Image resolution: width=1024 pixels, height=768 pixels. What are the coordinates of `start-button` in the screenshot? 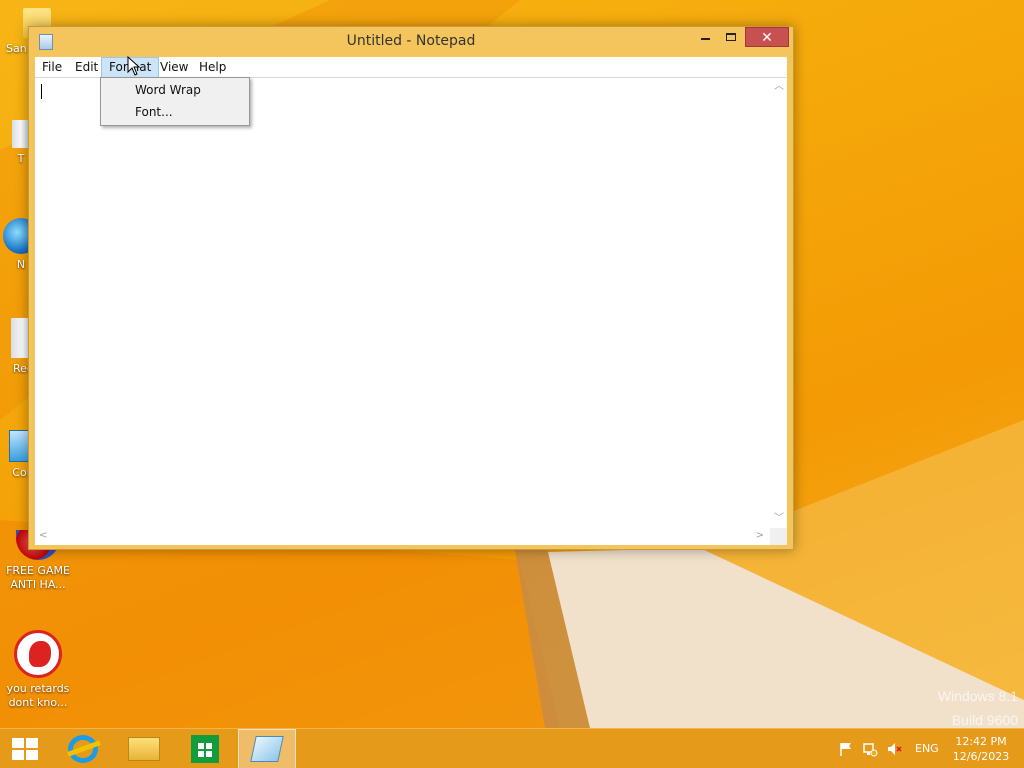 It's located at (29, 748).